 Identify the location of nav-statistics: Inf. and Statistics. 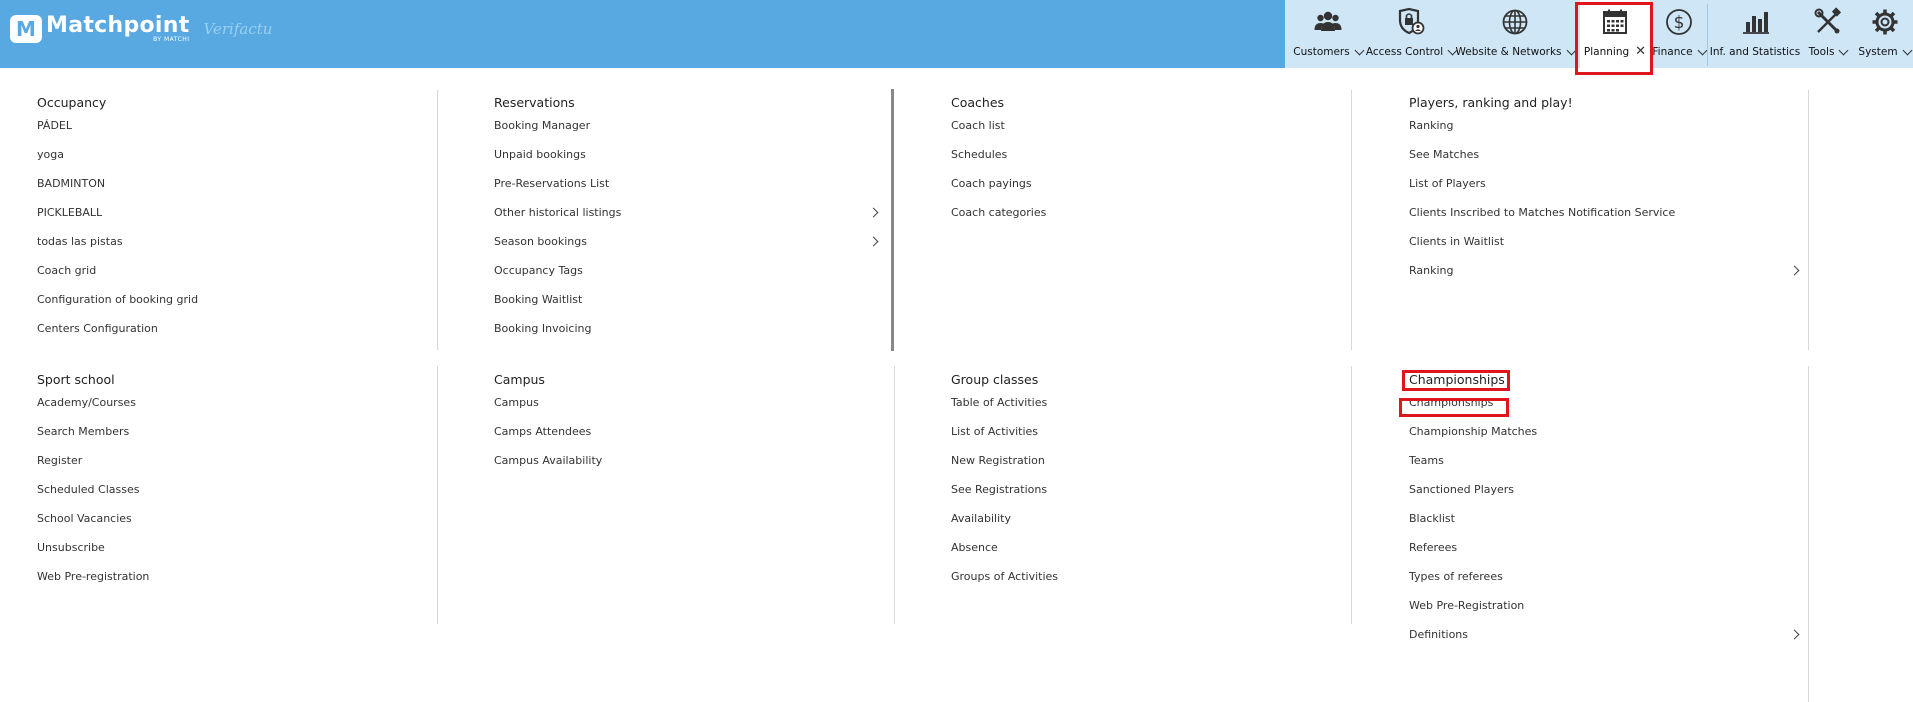
(1755, 34).